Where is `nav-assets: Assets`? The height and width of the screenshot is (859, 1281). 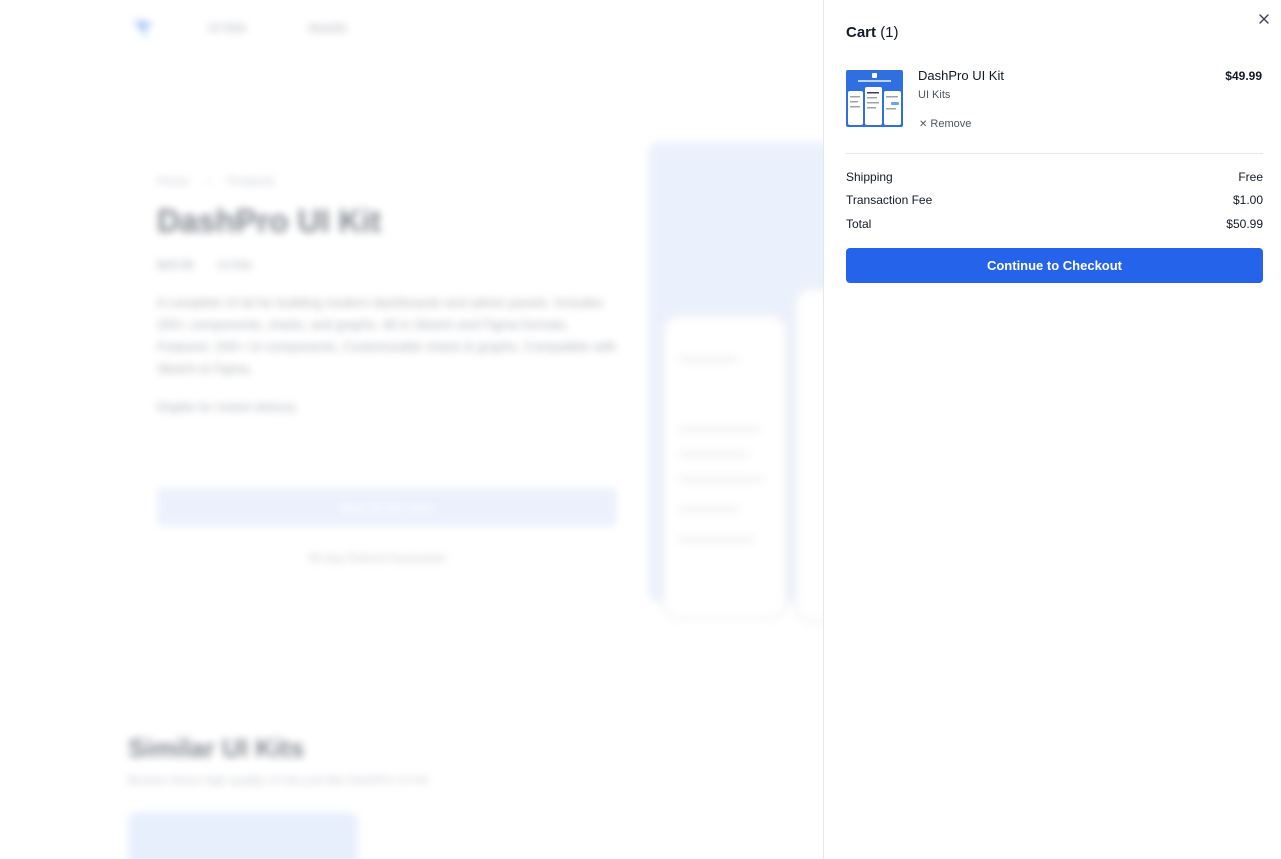
nav-assets: Assets is located at coordinates (327, 27).